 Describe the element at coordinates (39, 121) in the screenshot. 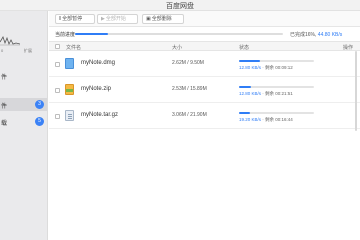

I see `count-badge: 5` at that location.